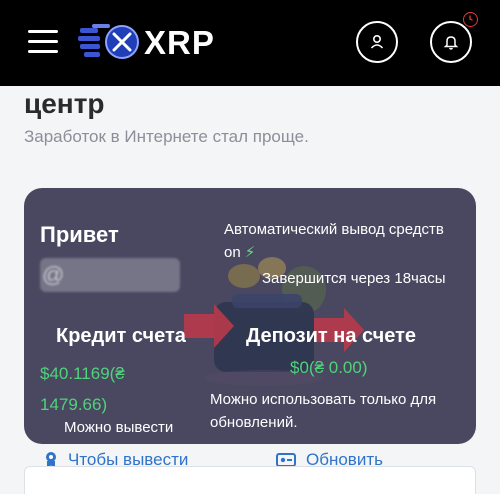  I want to click on app-logo: XRP, so click(146, 43).